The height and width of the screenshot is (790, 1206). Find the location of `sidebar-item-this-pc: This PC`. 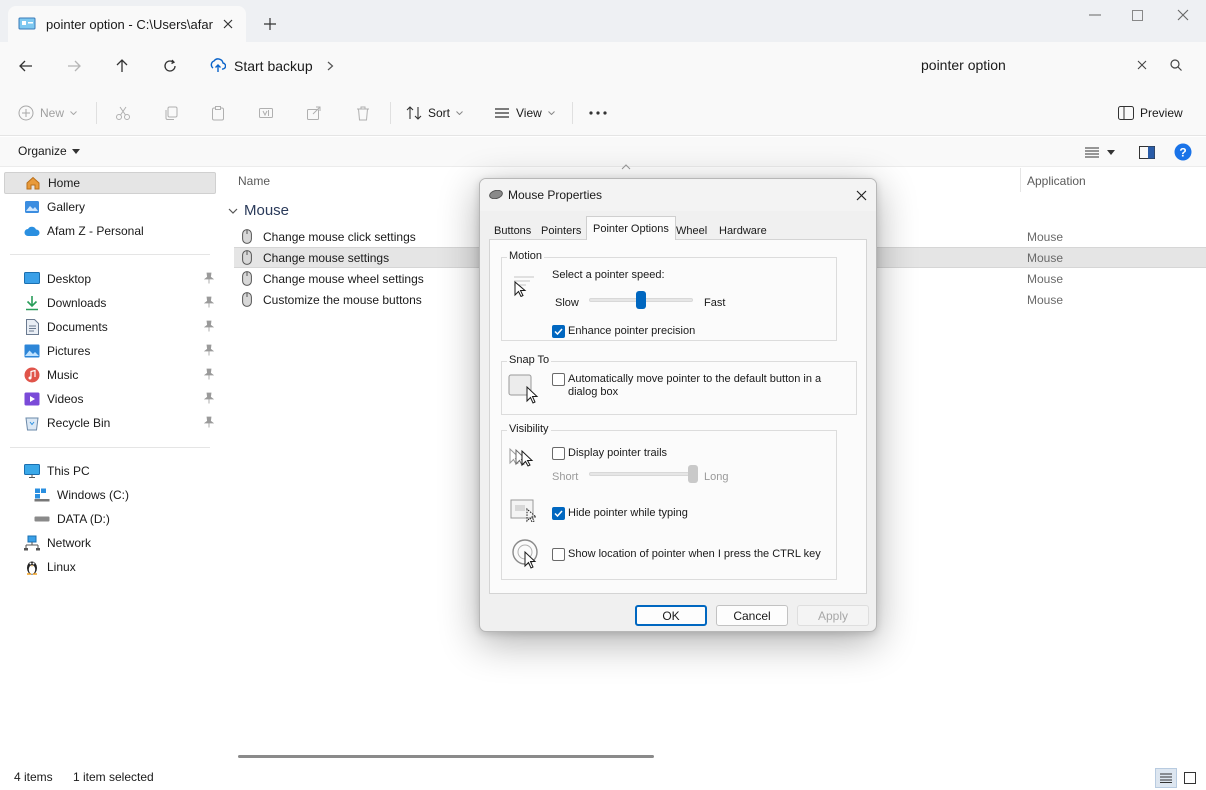

sidebar-item-this-pc: This PC is located at coordinates (110, 471).